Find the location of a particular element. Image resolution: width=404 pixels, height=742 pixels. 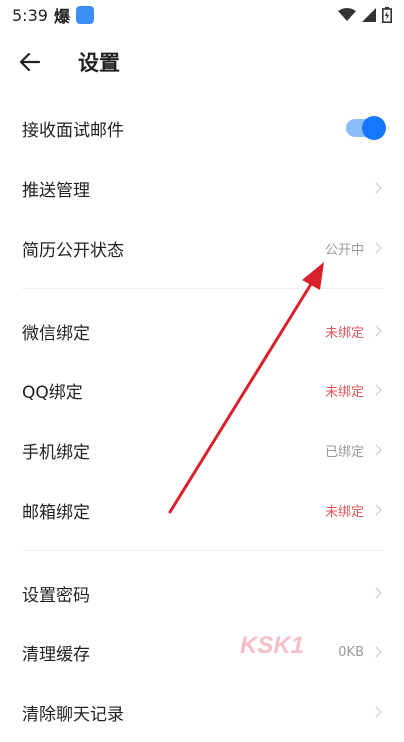

back-arrow-icon is located at coordinates (30, 62).